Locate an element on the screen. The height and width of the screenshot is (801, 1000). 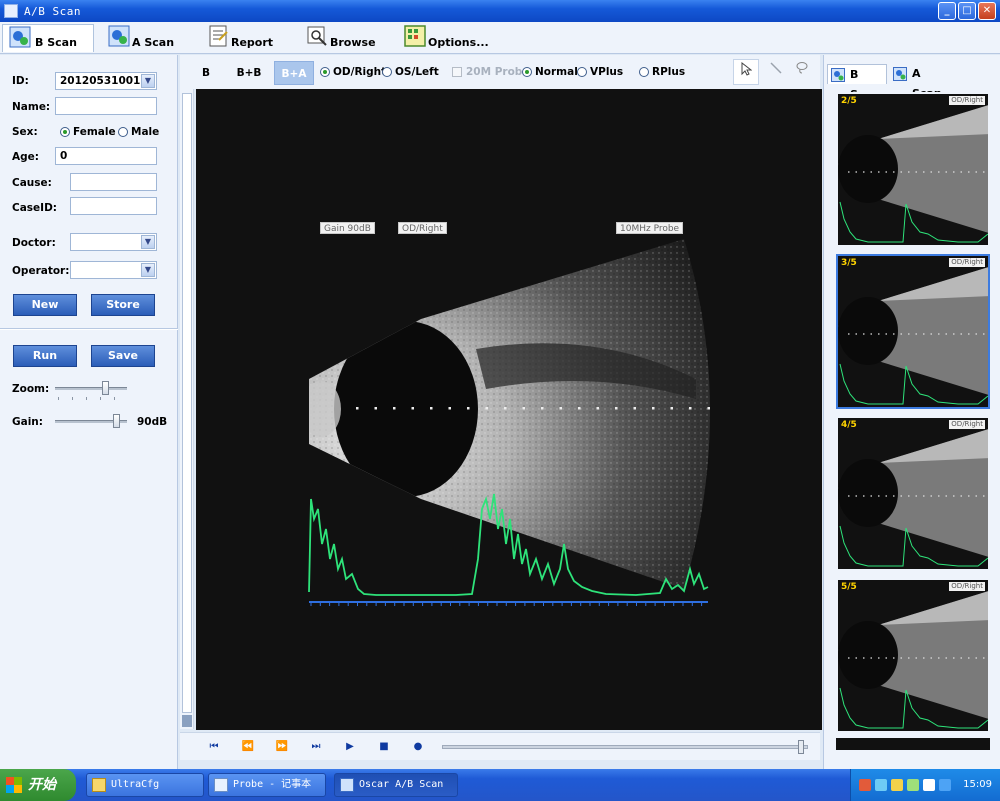
maximize-button: □ is located at coordinates (967, 11).